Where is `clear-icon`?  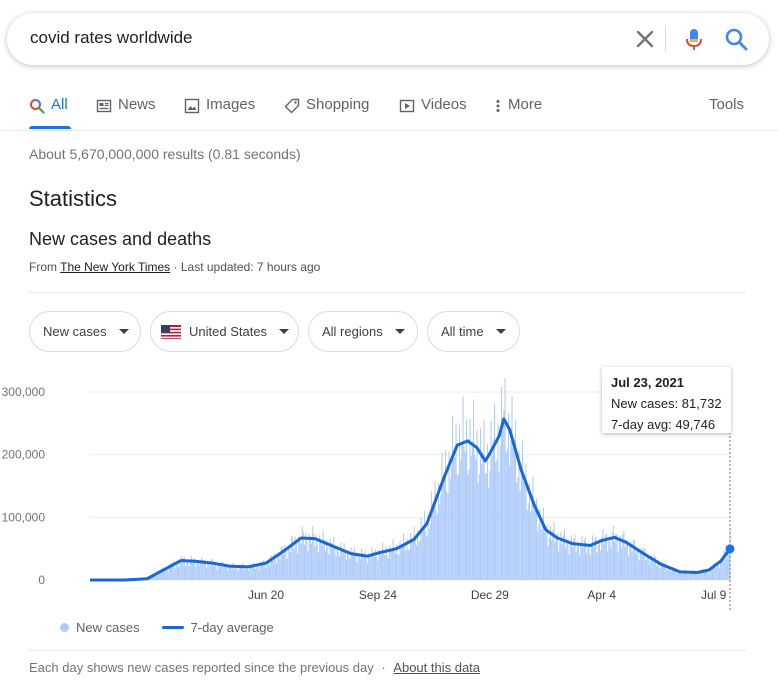
clear-icon is located at coordinates (645, 39).